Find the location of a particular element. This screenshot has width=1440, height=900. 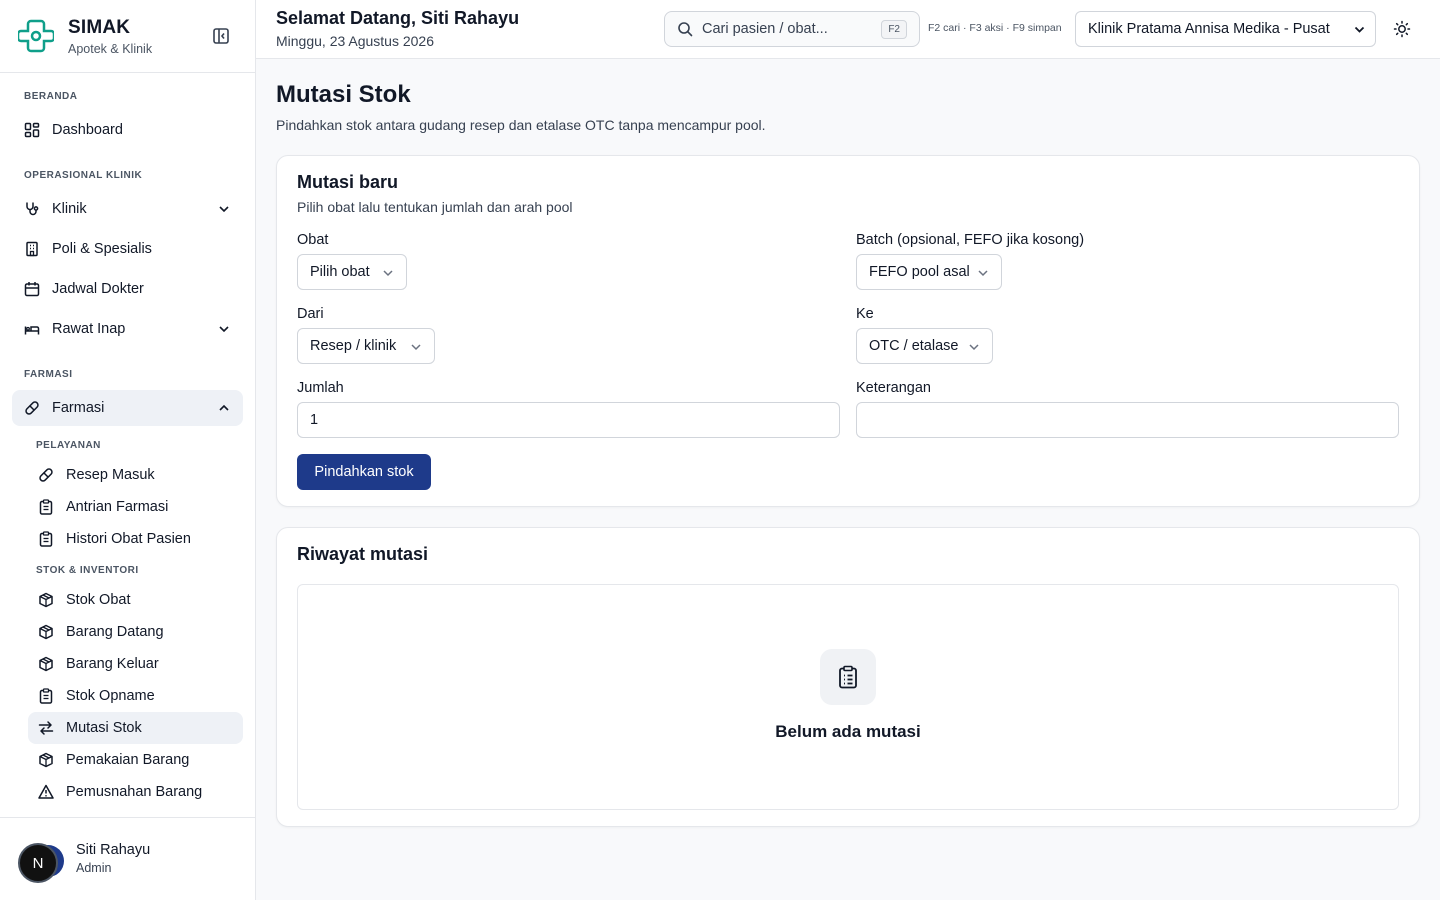

card-title: Mutasi baru is located at coordinates (348, 182).